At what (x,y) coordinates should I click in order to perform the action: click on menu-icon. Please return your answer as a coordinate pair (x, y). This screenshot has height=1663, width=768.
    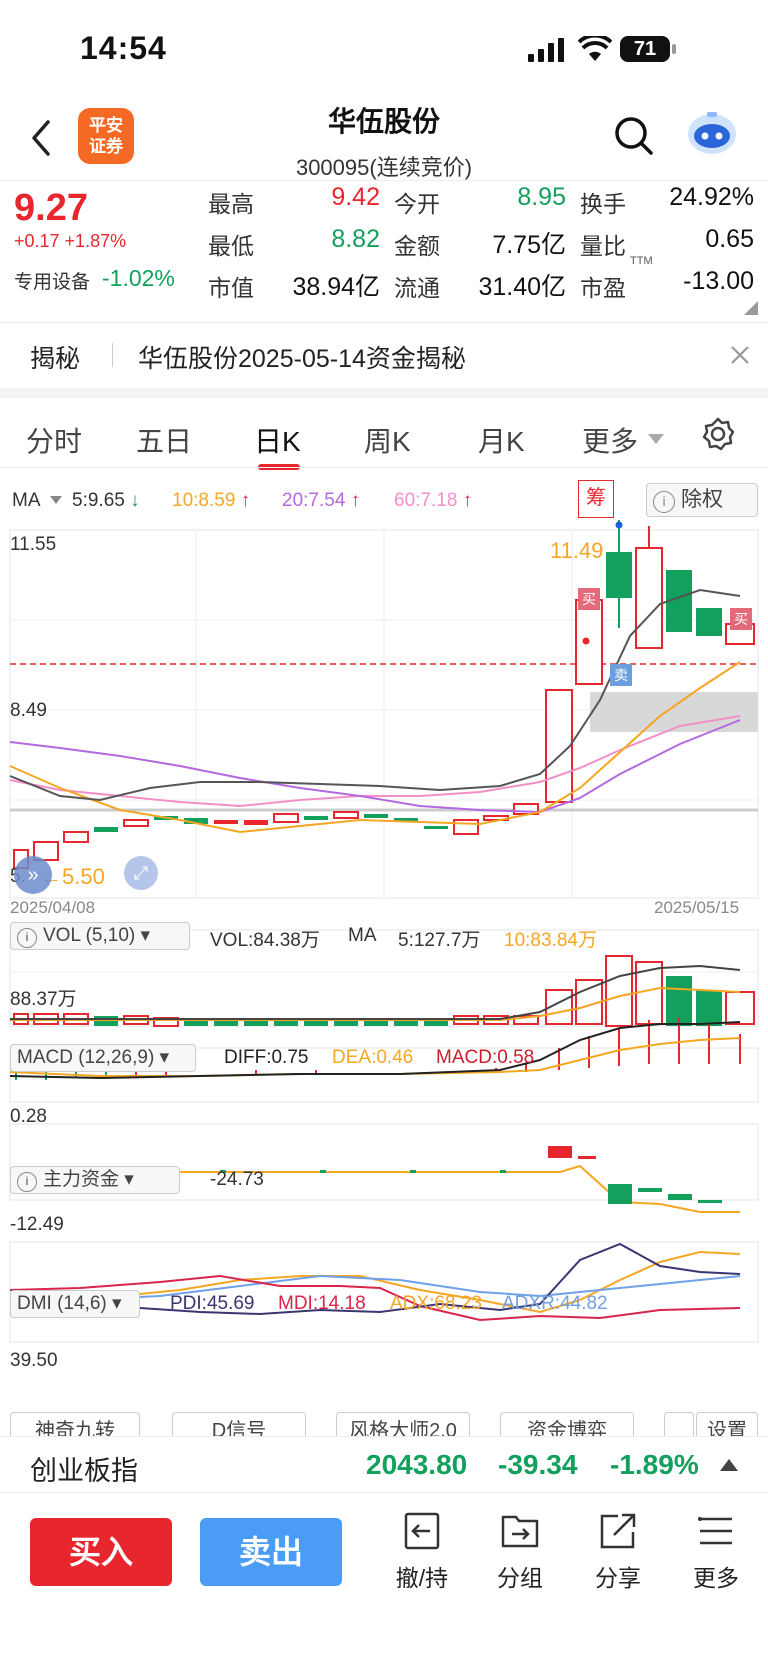
    Looking at the image, I should click on (715, 1531).